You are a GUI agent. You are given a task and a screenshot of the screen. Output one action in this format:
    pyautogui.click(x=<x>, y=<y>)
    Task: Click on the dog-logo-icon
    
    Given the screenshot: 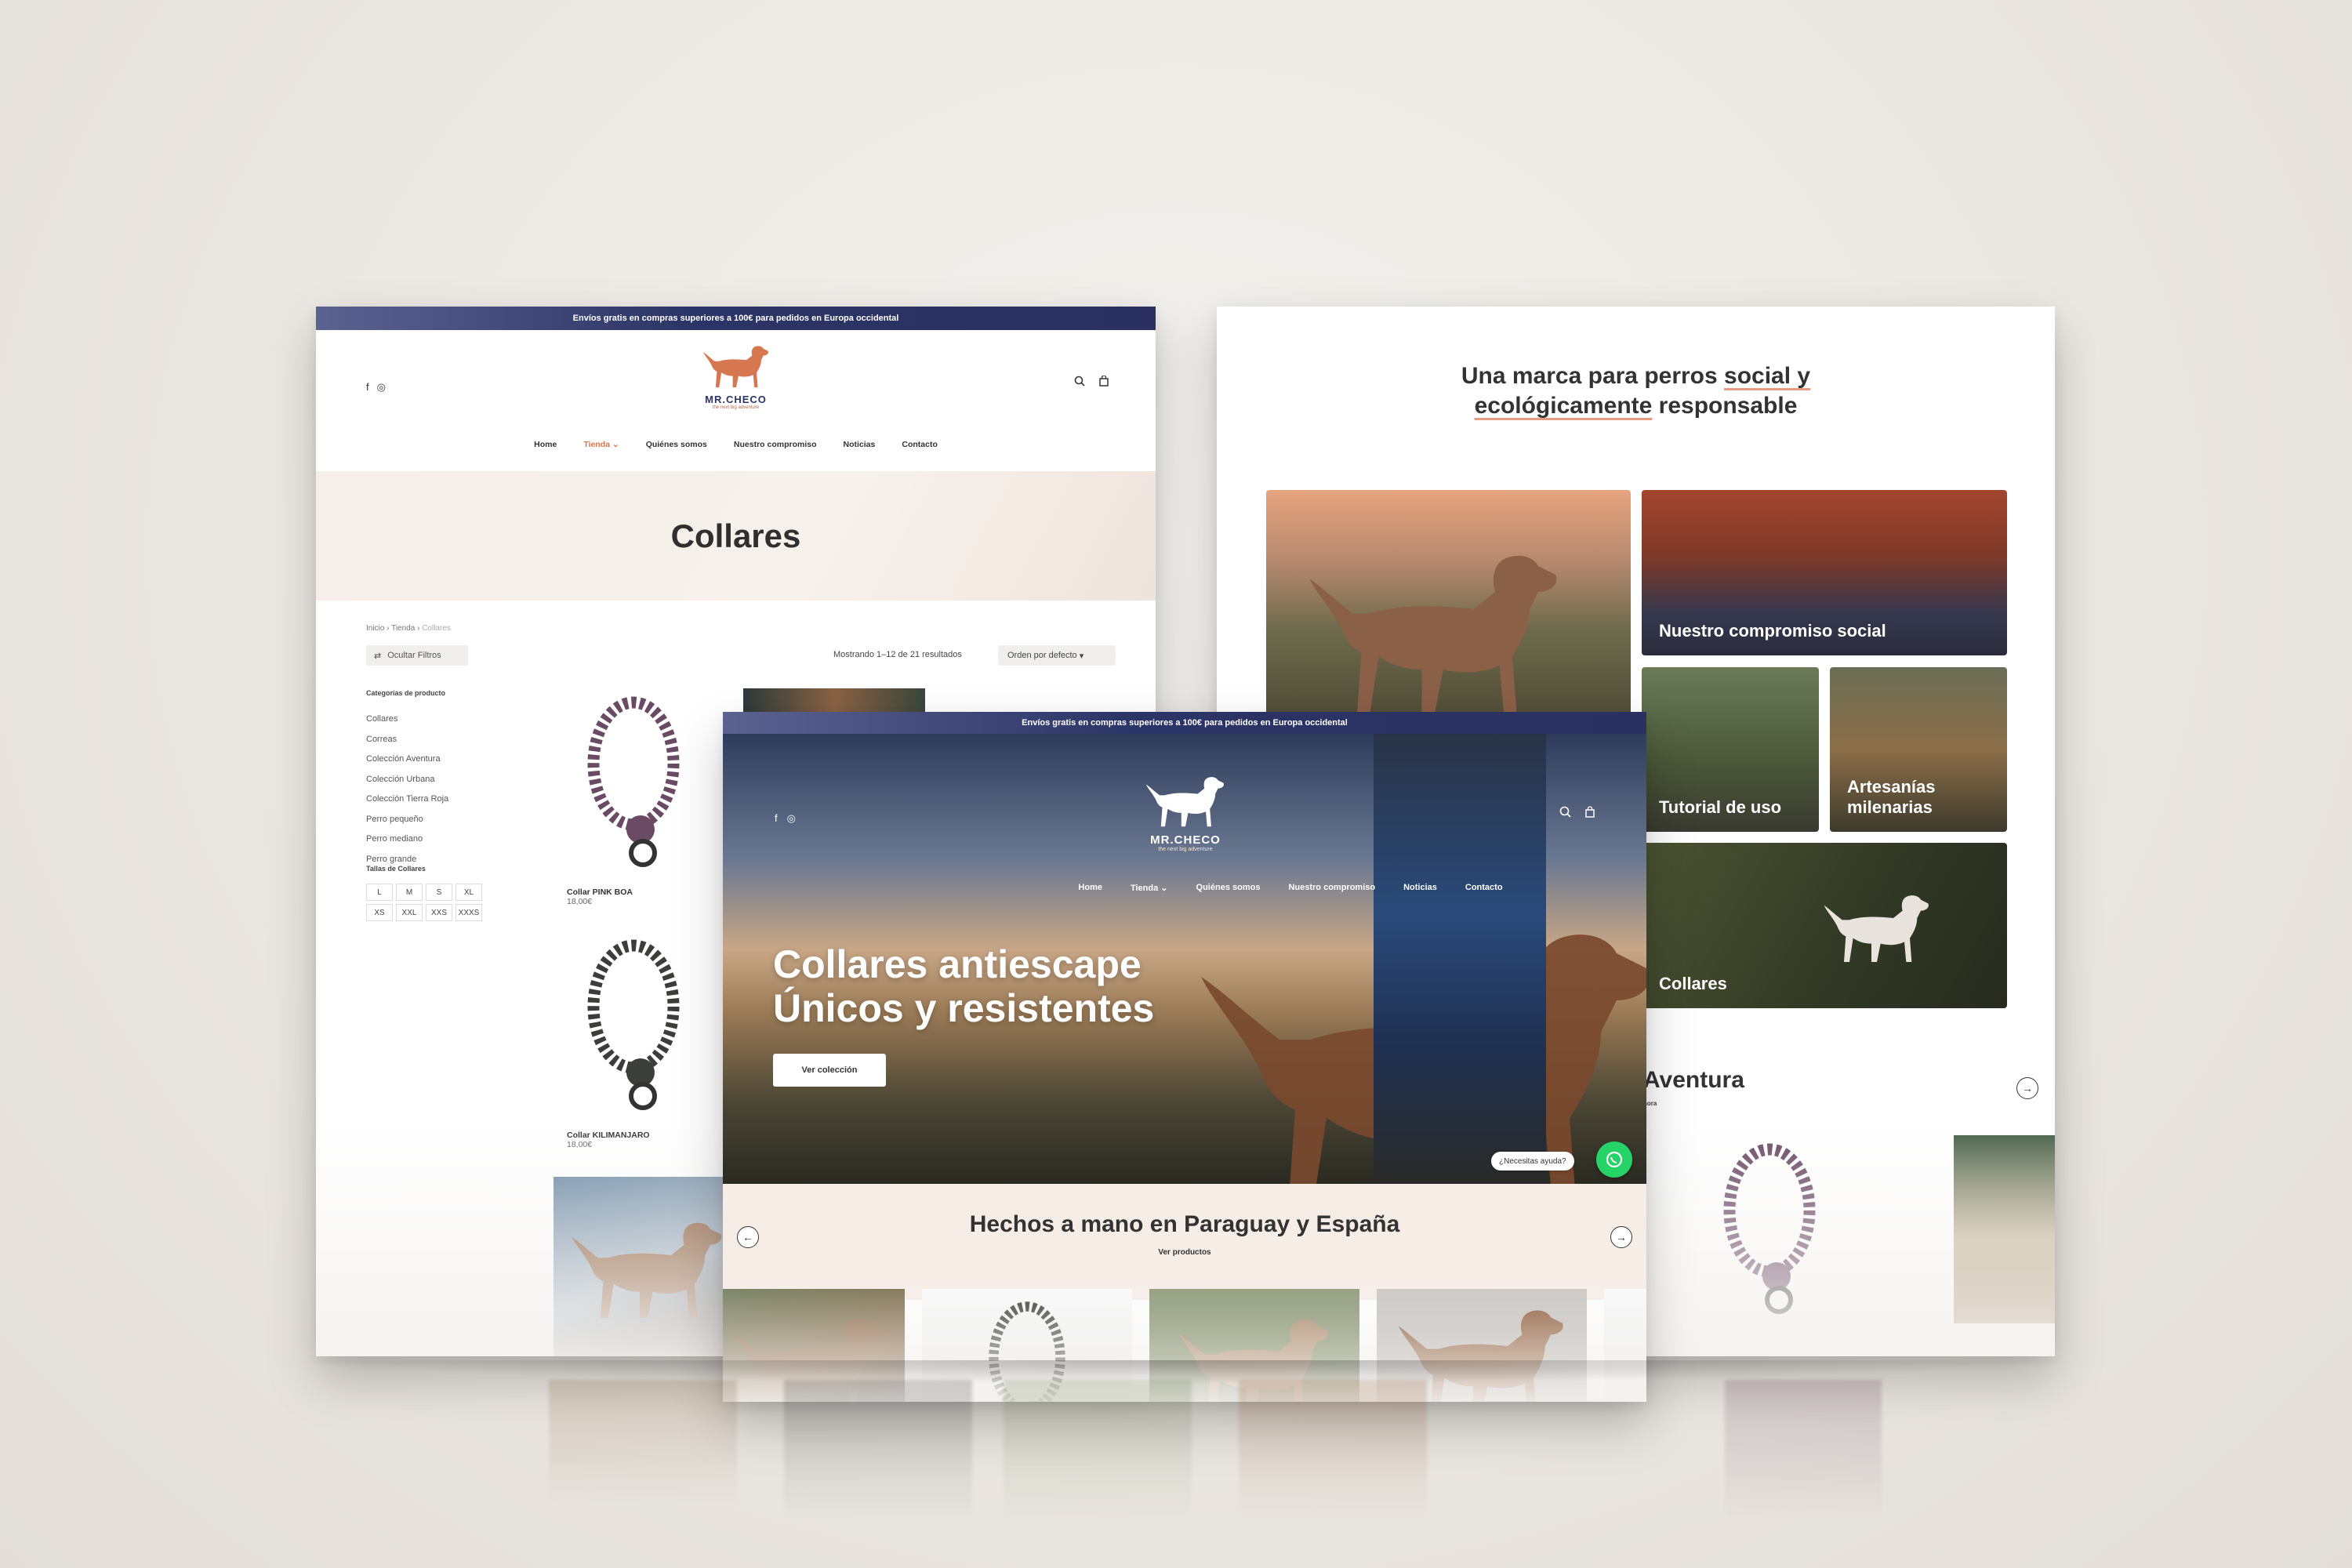 What is the action you would take?
    pyautogui.click(x=1185, y=802)
    